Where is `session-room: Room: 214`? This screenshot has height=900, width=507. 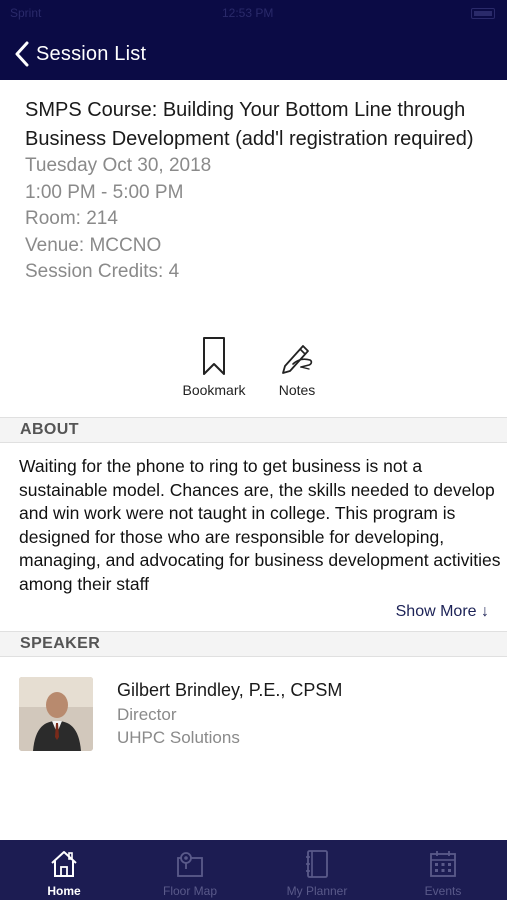
session-room: Room: 214 is located at coordinates (71, 218).